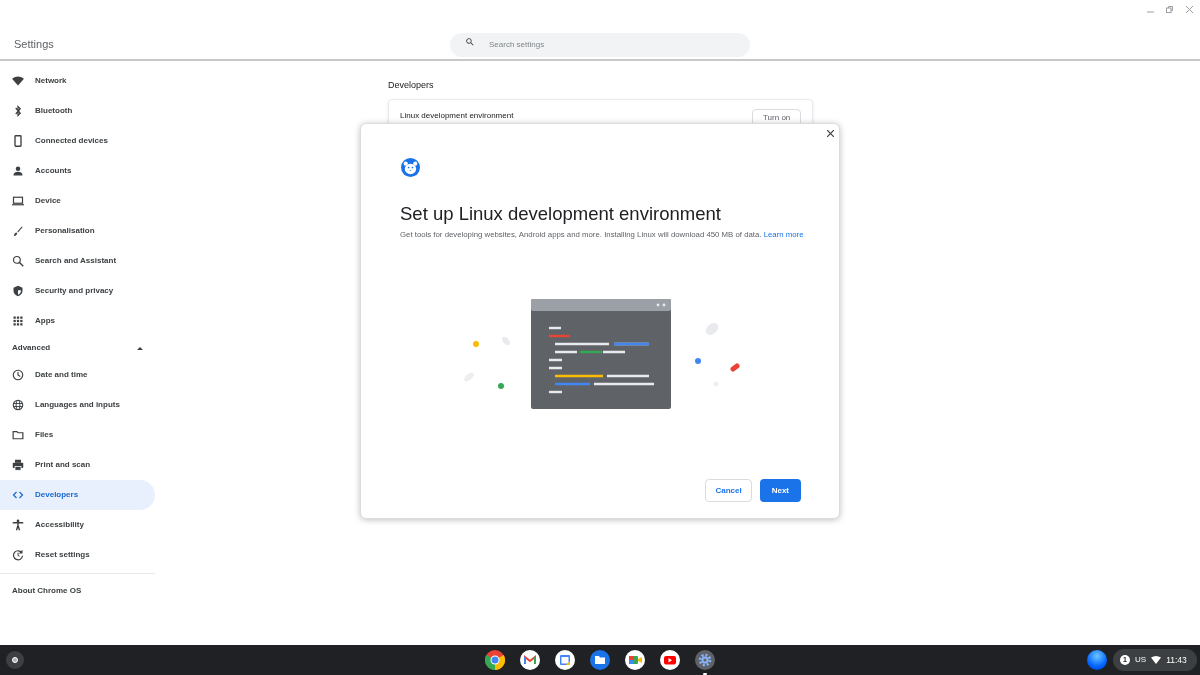 Image resolution: width=1200 pixels, height=675 pixels. Describe the element at coordinates (670, 660) in the screenshot. I see `play-icon` at that location.